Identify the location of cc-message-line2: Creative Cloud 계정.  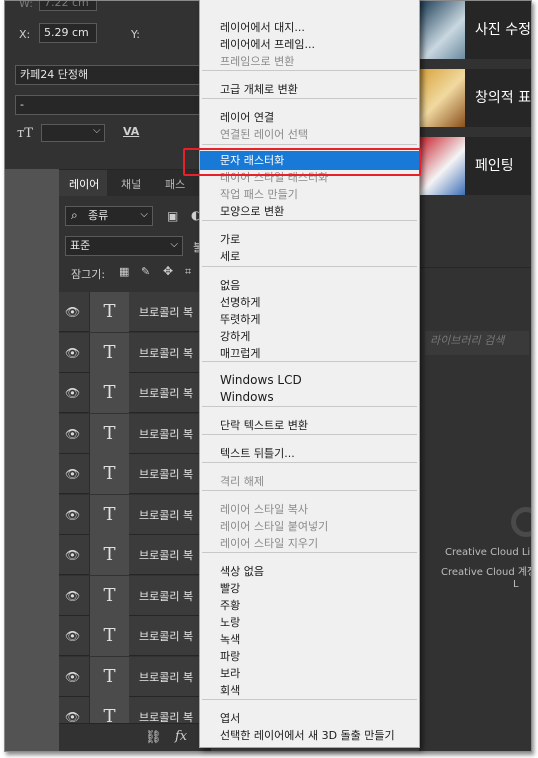
(486, 572).